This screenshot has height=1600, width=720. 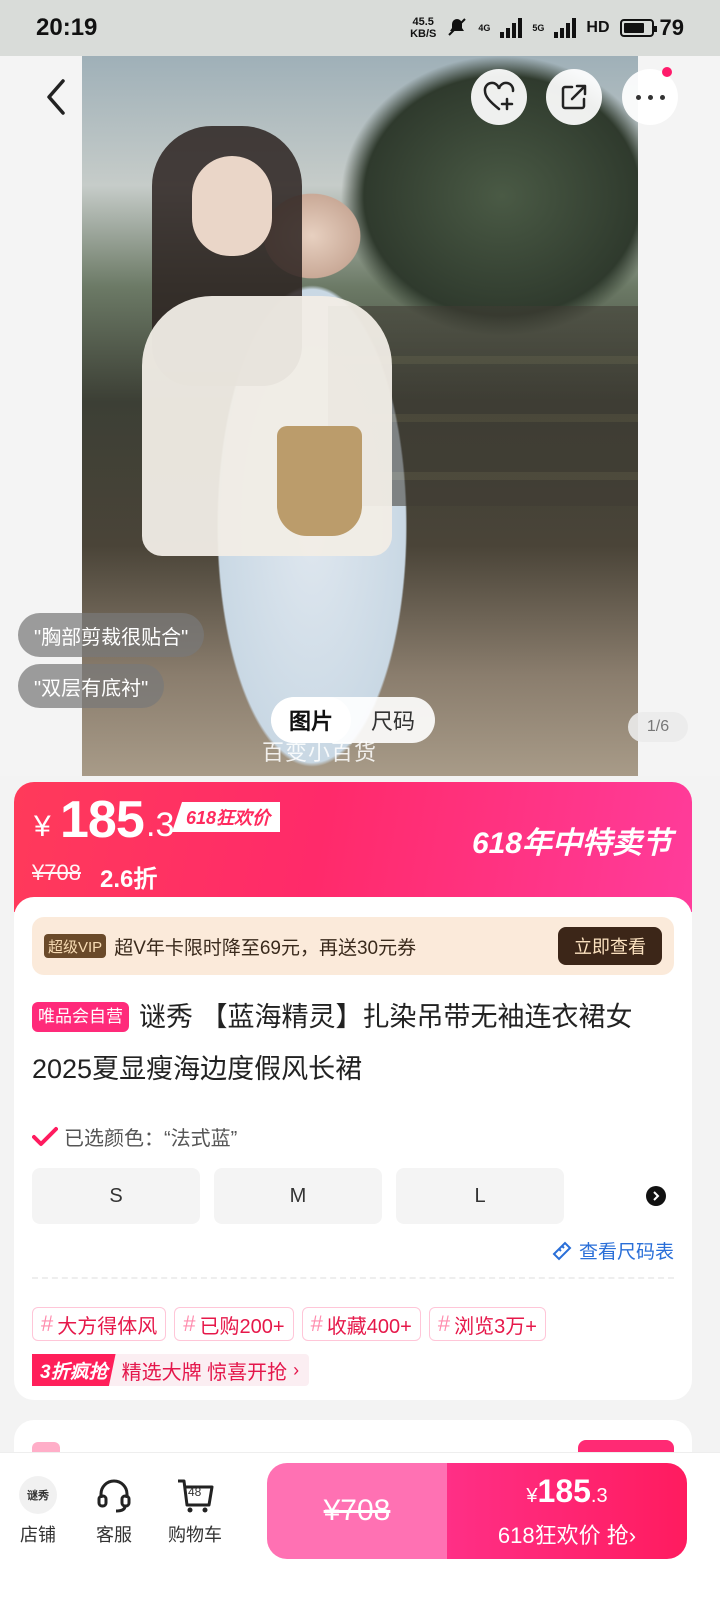 I want to click on mute-icon, so click(x=457, y=28).